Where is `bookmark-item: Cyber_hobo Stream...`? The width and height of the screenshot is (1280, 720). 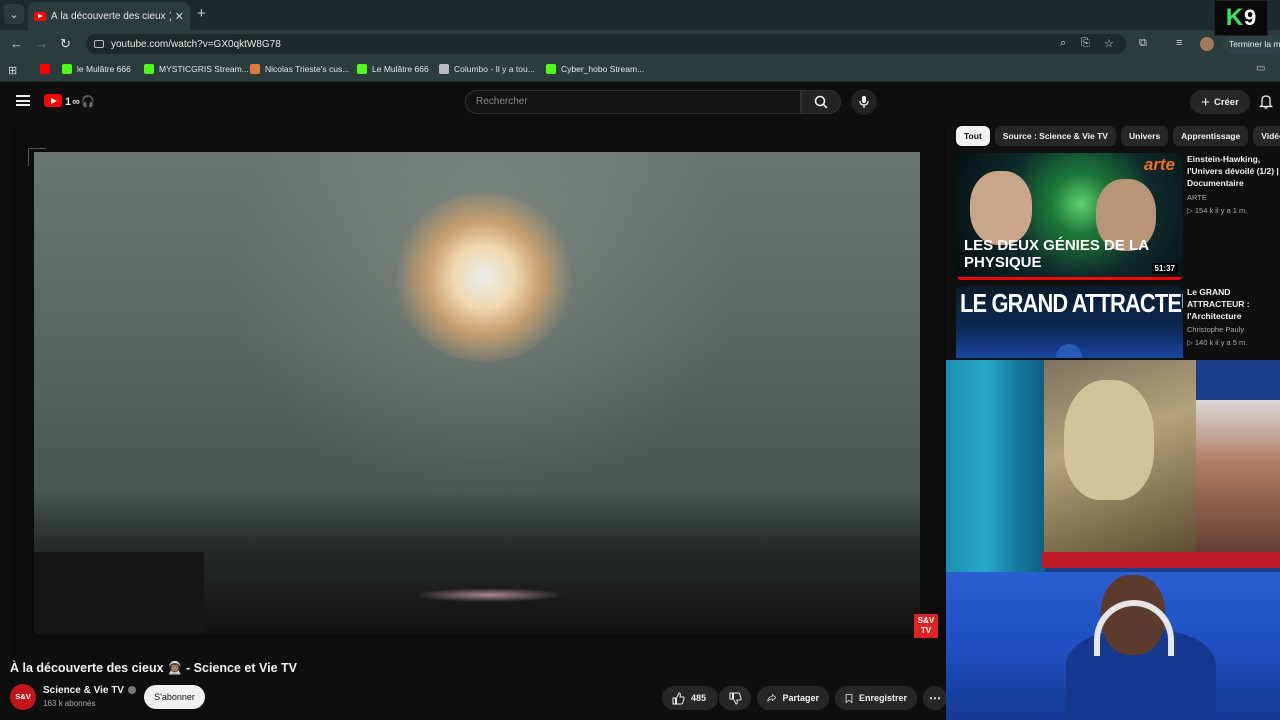
bookmark-item: Cyber_hobo Stream... is located at coordinates (595, 69).